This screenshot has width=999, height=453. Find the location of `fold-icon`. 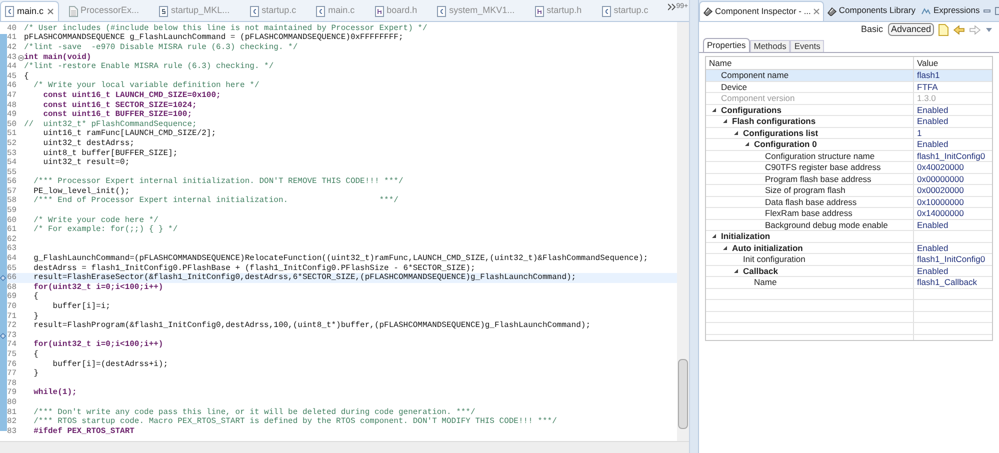

fold-icon is located at coordinates (21, 57).